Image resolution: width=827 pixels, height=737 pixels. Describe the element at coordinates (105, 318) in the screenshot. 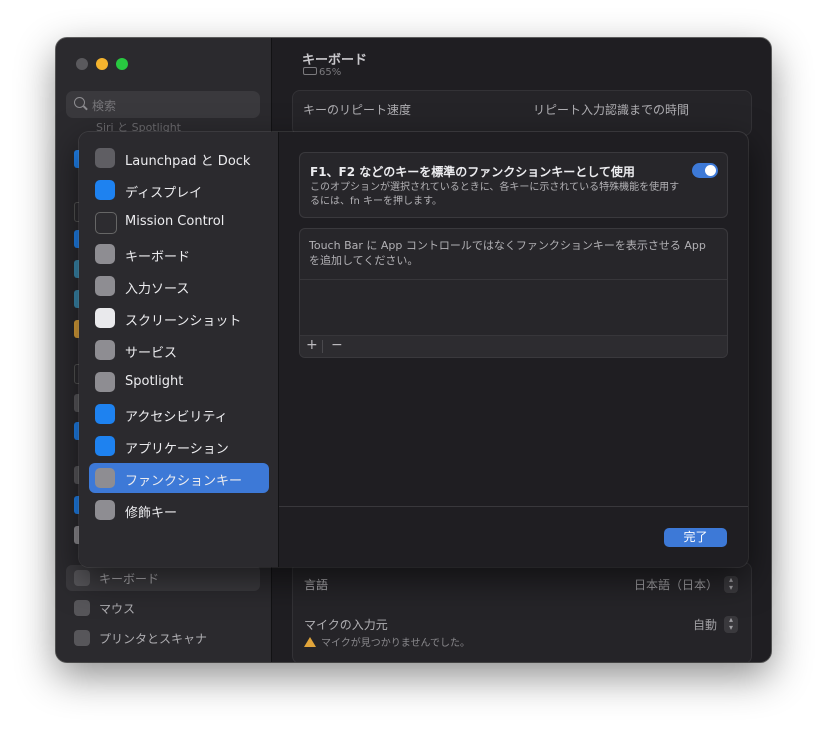

I see `screenshot-icon` at that location.